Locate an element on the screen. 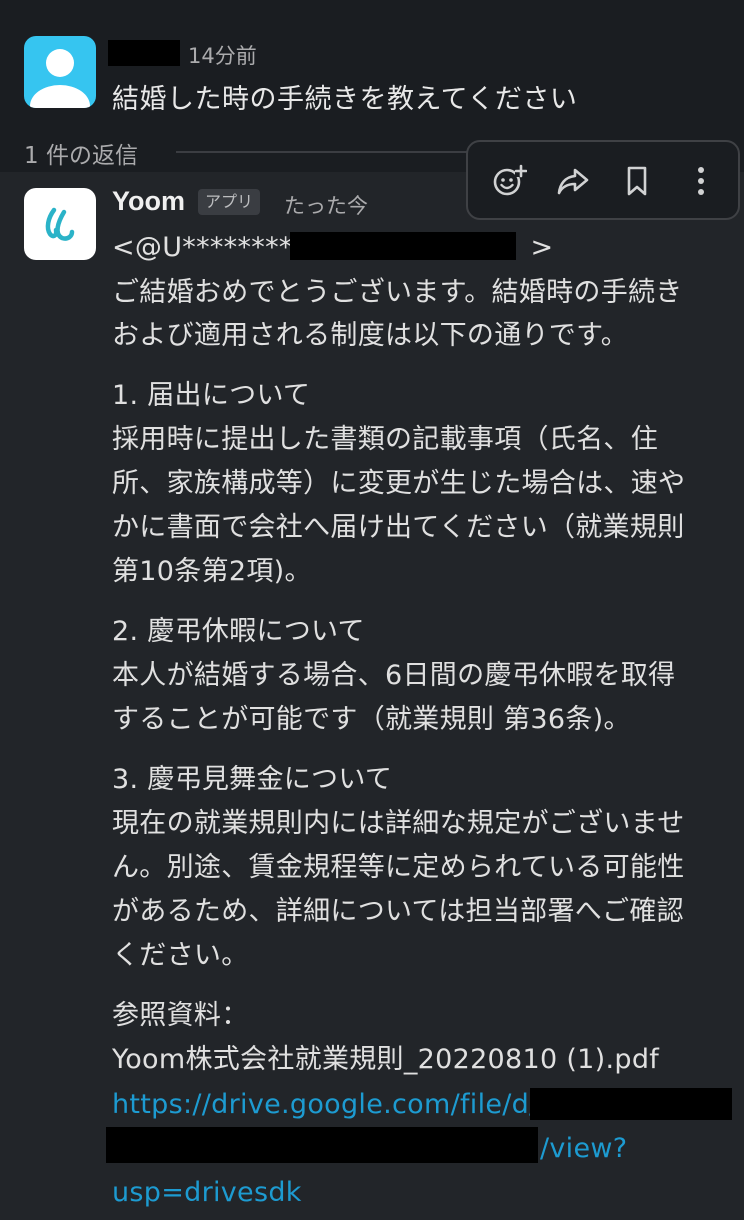 This screenshot has width=744, height=1220. body-line: ご結婚おめでとうございます。結婚時の手続き is located at coordinates (397, 292).